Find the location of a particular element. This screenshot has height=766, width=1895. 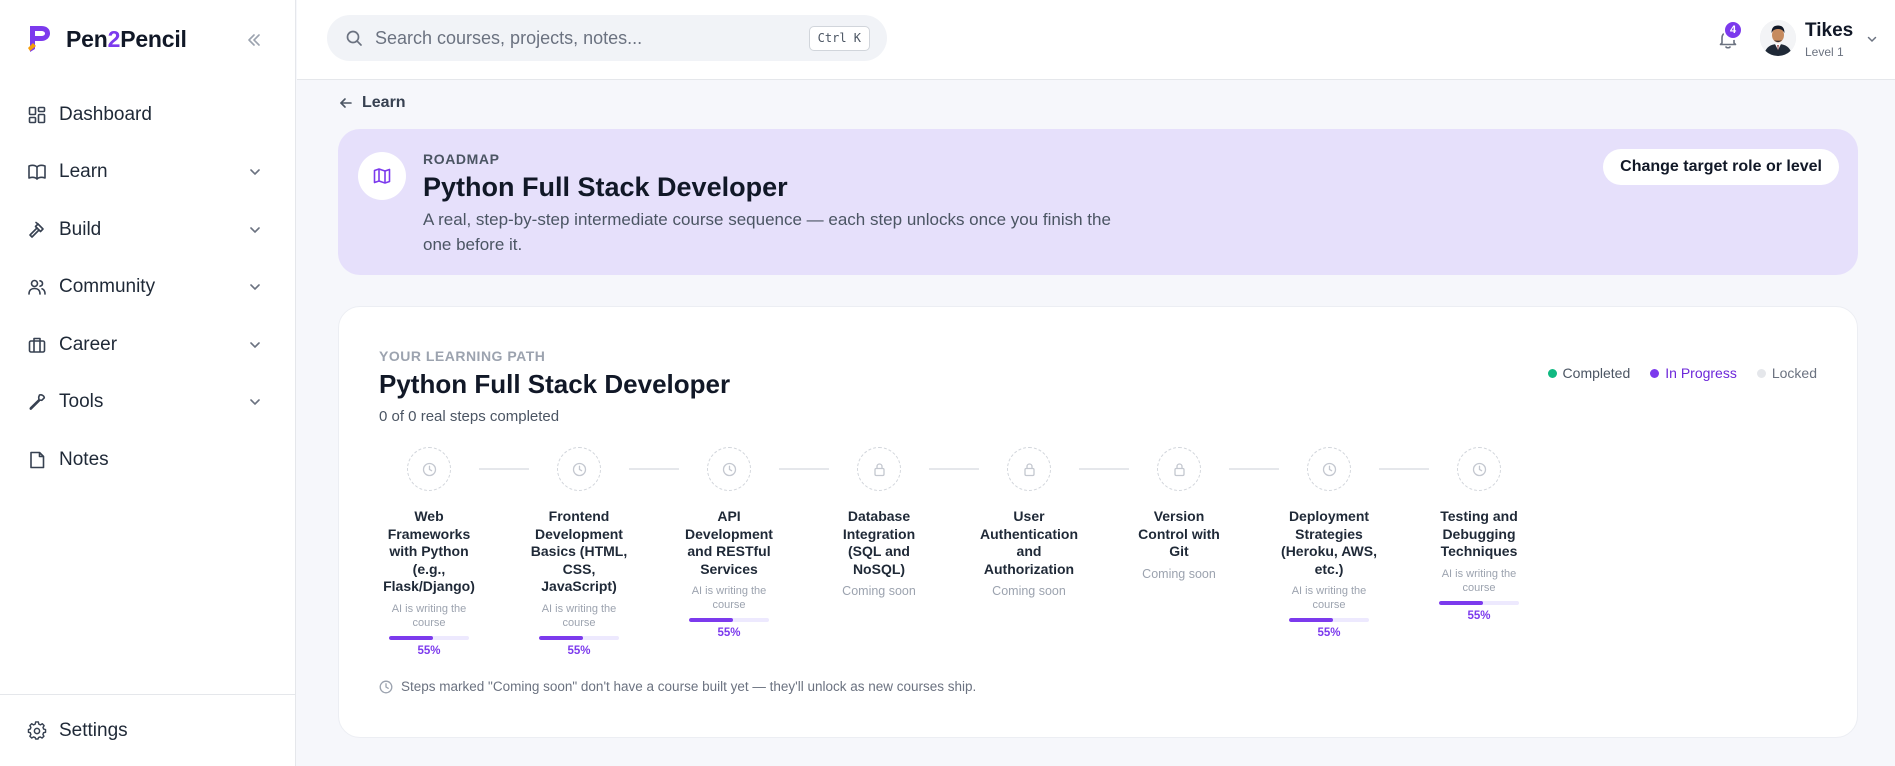

sidebar-item-dashboard: Dashboard is located at coordinates (148, 115).